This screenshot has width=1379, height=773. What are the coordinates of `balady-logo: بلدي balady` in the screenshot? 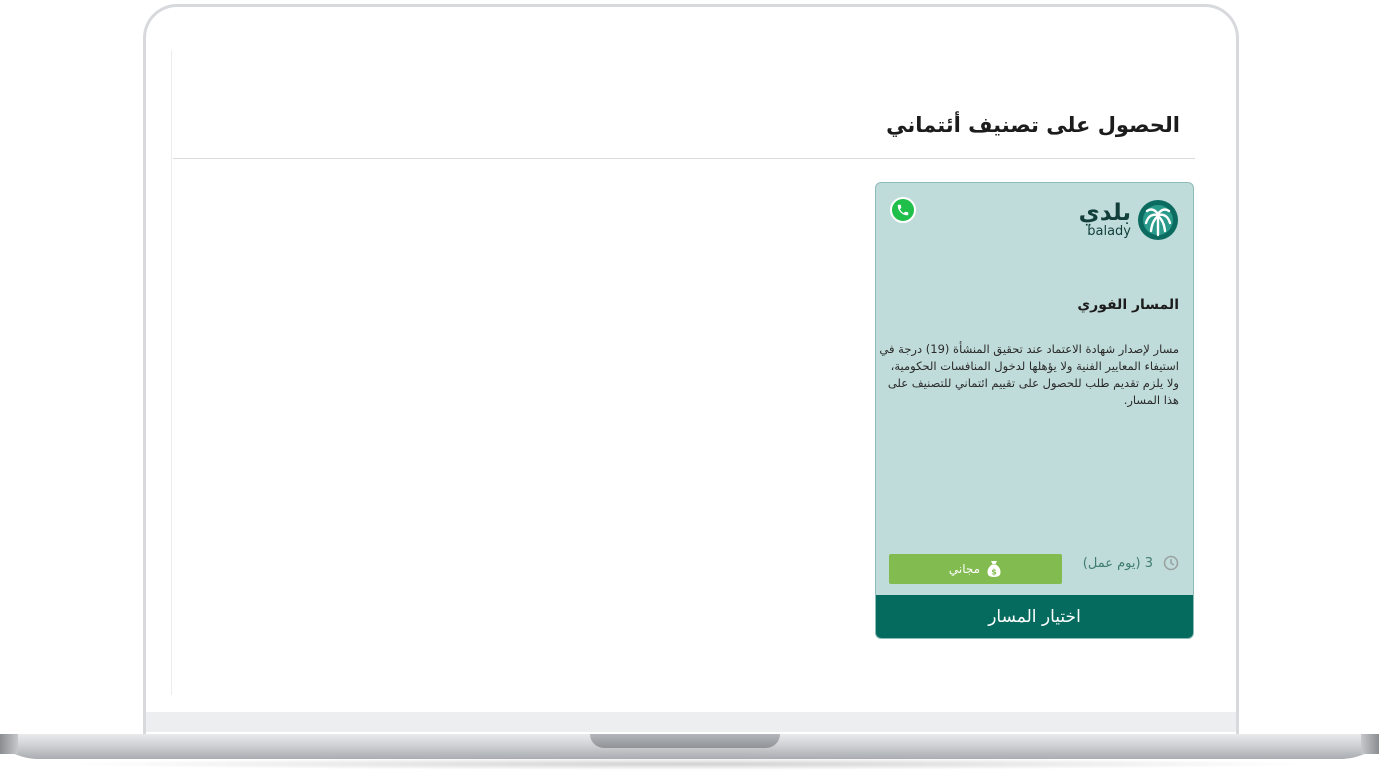 It's located at (1129, 220).